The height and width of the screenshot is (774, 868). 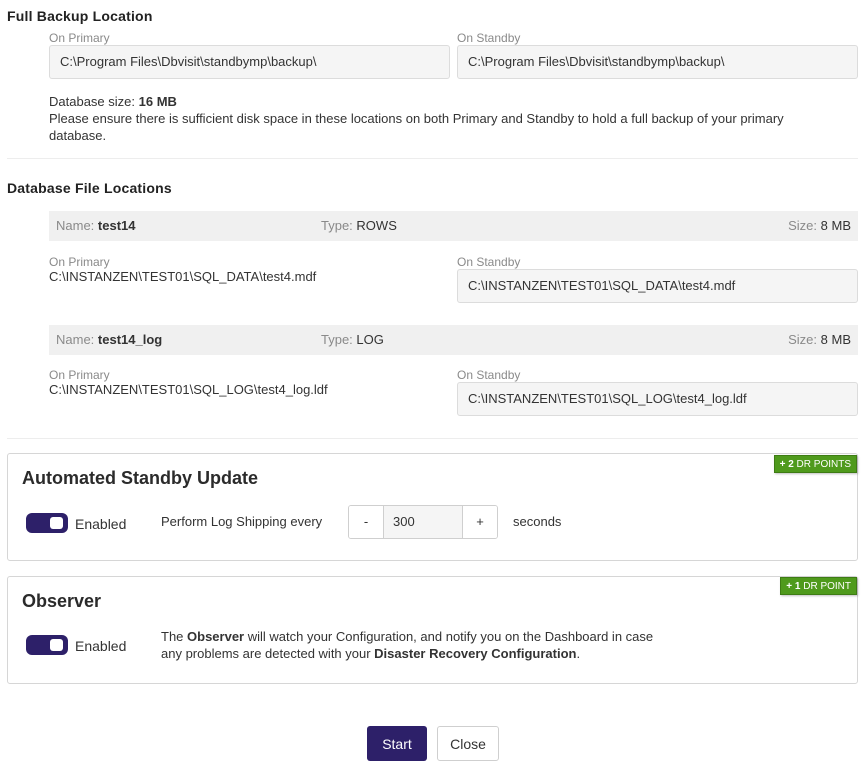 What do you see at coordinates (453, 340) in the screenshot?
I see `file-info-bar: Name: test14_log Type: LOG Size: 8 MB` at bounding box center [453, 340].